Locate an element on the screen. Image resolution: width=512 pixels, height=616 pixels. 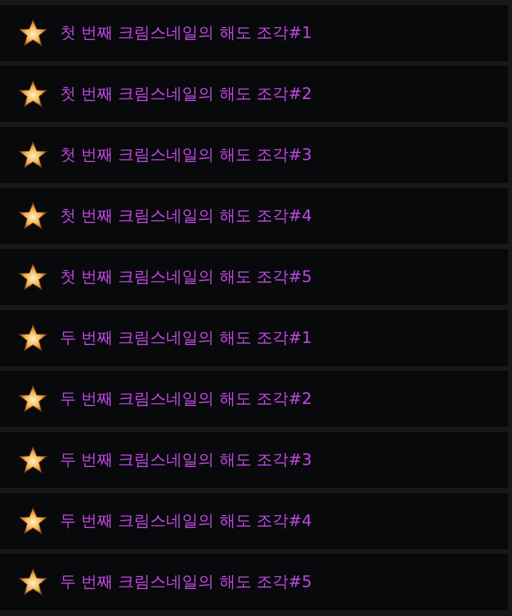
list-item: 첫 번째 크림스네일의 해도 조각#1 is located at coordinates (254, 33).